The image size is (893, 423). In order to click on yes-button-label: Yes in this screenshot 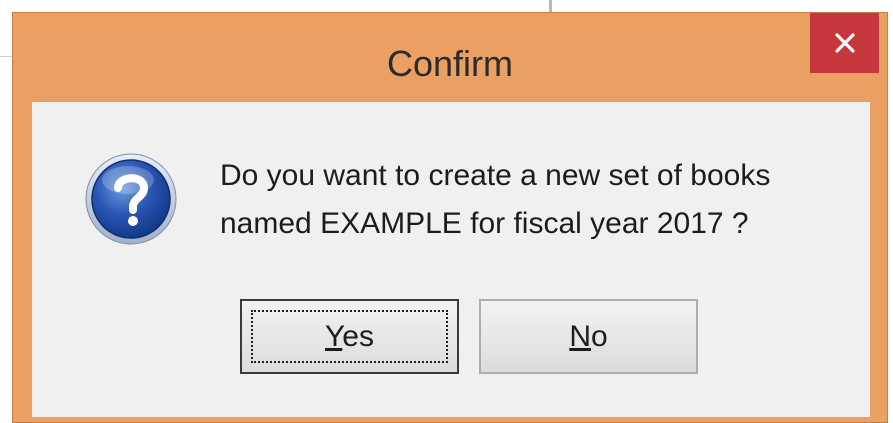, I will do `click(349, 337)`.